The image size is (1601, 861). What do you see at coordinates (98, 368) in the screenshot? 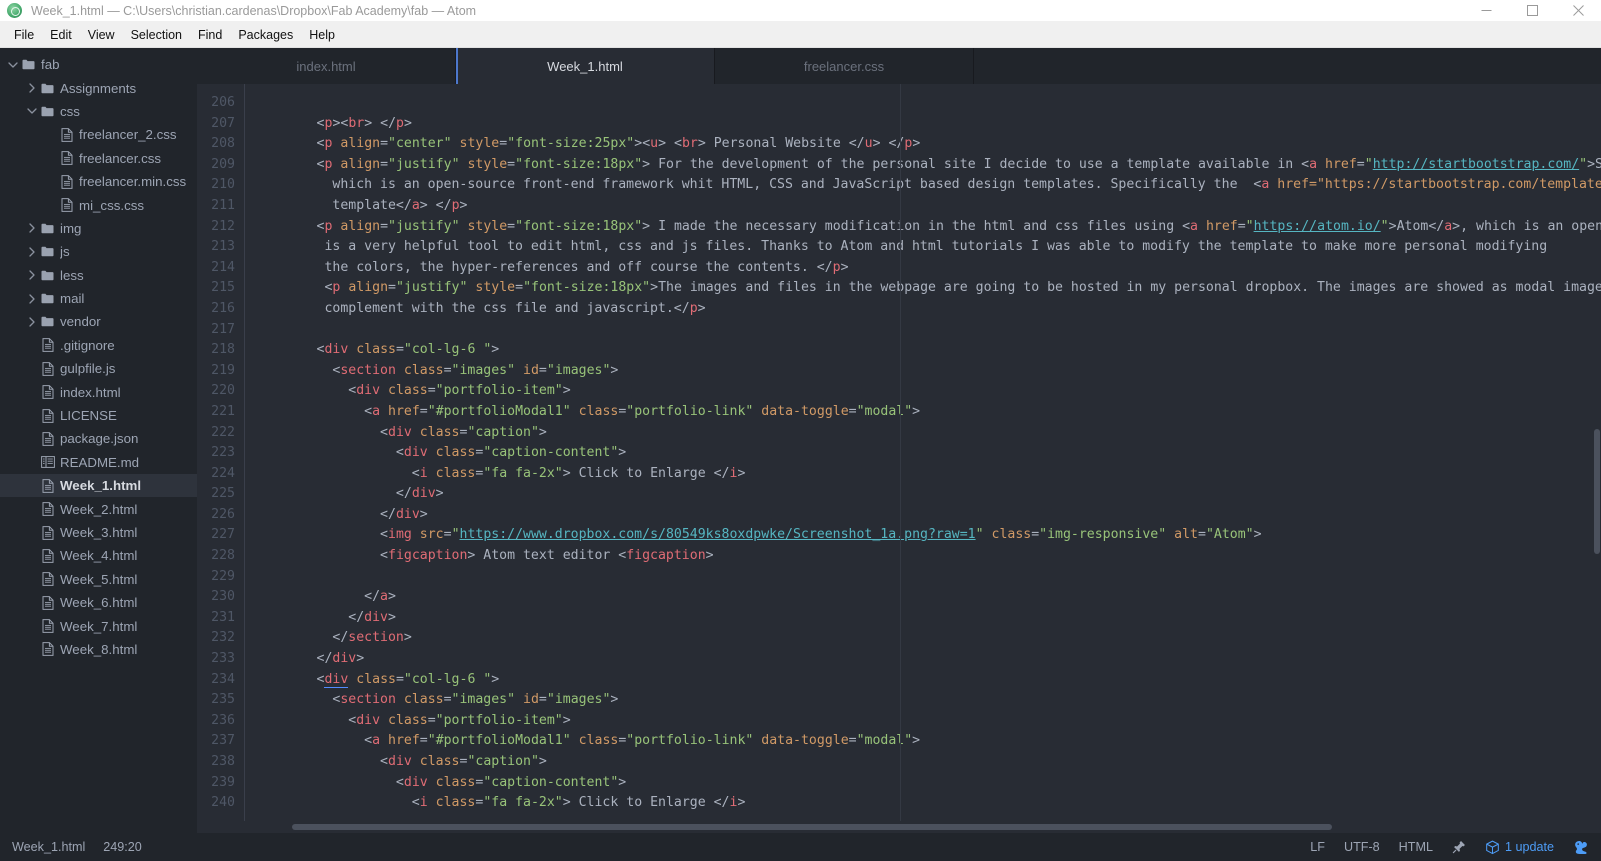
I see `tree-file-gulpfile-js: gulpfile.js` at bounding box center [98, 368].